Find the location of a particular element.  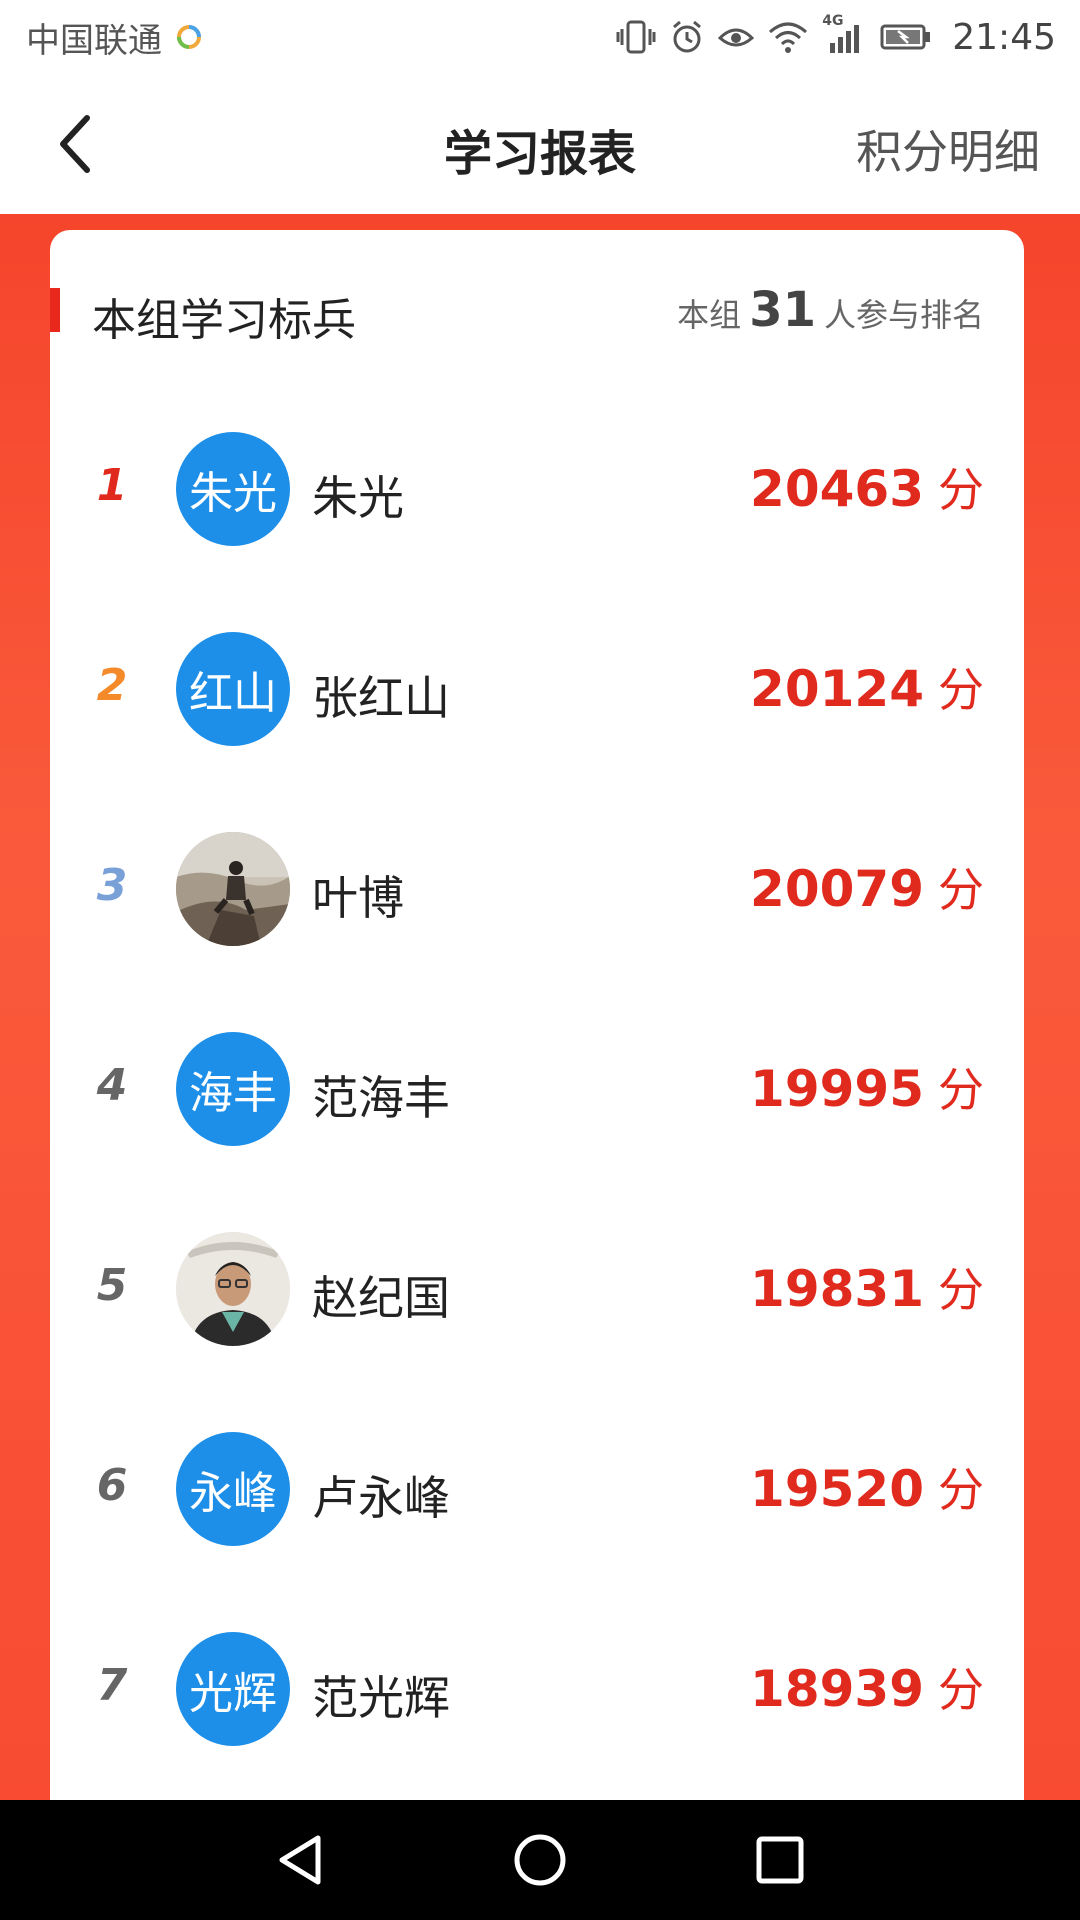

rank-number: 6 is located at coordinates (112, 1485).